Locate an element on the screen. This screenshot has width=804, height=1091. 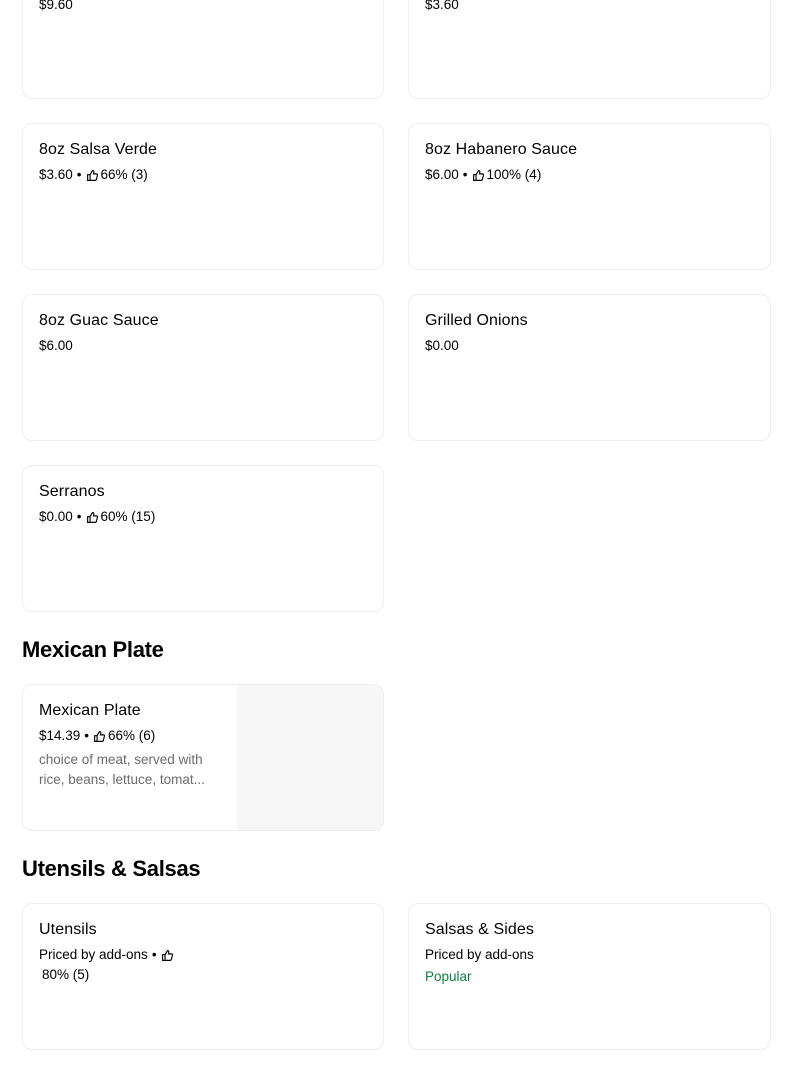
menu-item-serranos: Serranos $0.00 • 60% (15) is located at coordinates (203, 538).